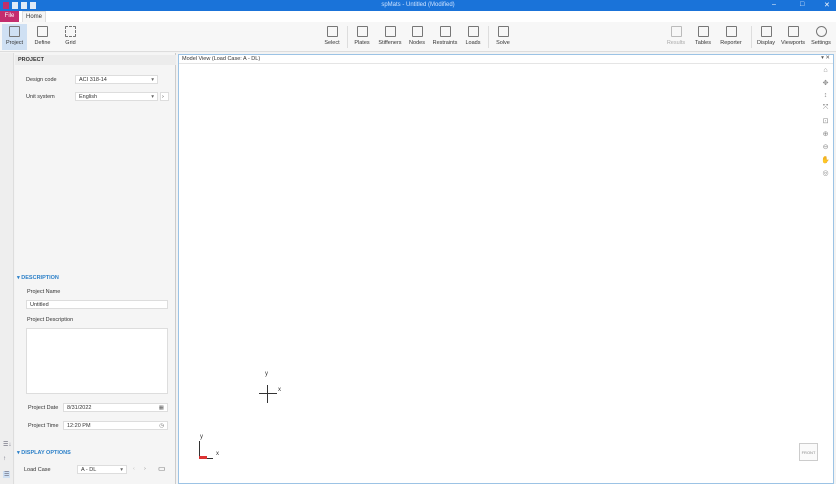 The image size is (836, 484). I want to click on plates-button: Plates, so click(362, 37).